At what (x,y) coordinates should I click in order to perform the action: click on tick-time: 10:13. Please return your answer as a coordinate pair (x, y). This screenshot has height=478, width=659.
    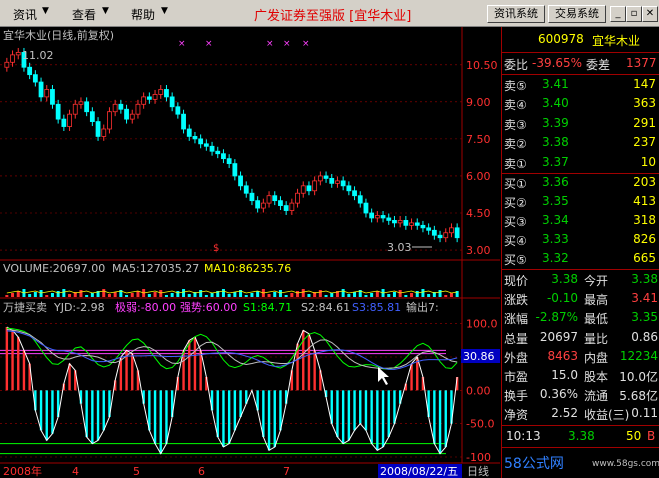
    Looking at the image, I should click on (523, 436).